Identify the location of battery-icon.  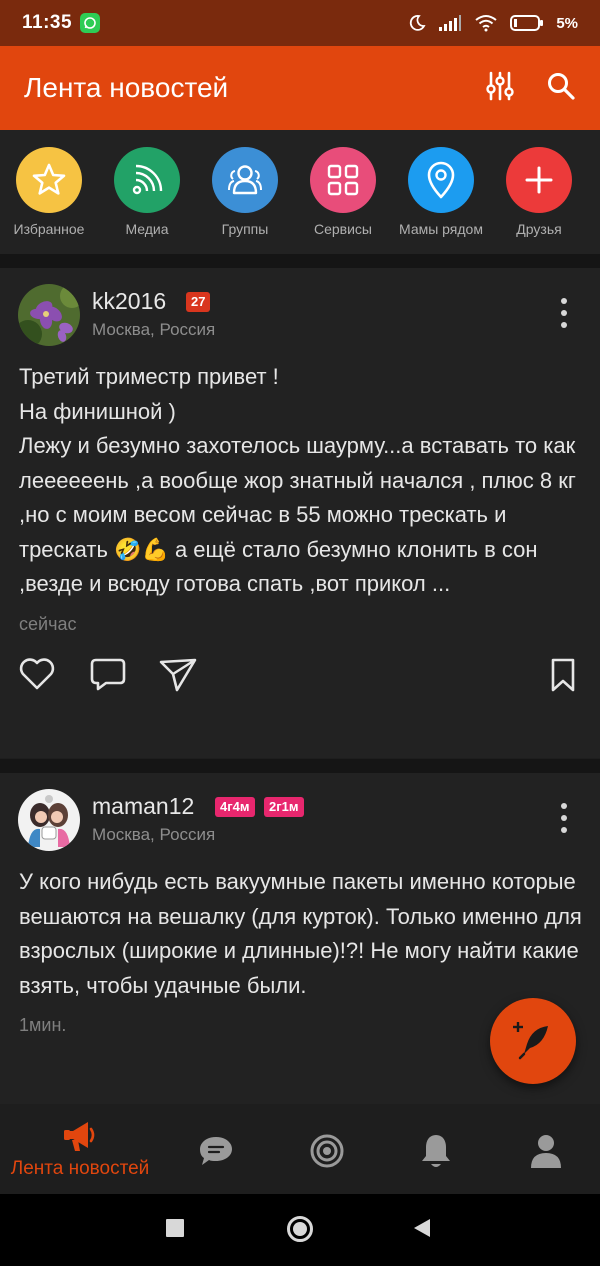
(527, 23).